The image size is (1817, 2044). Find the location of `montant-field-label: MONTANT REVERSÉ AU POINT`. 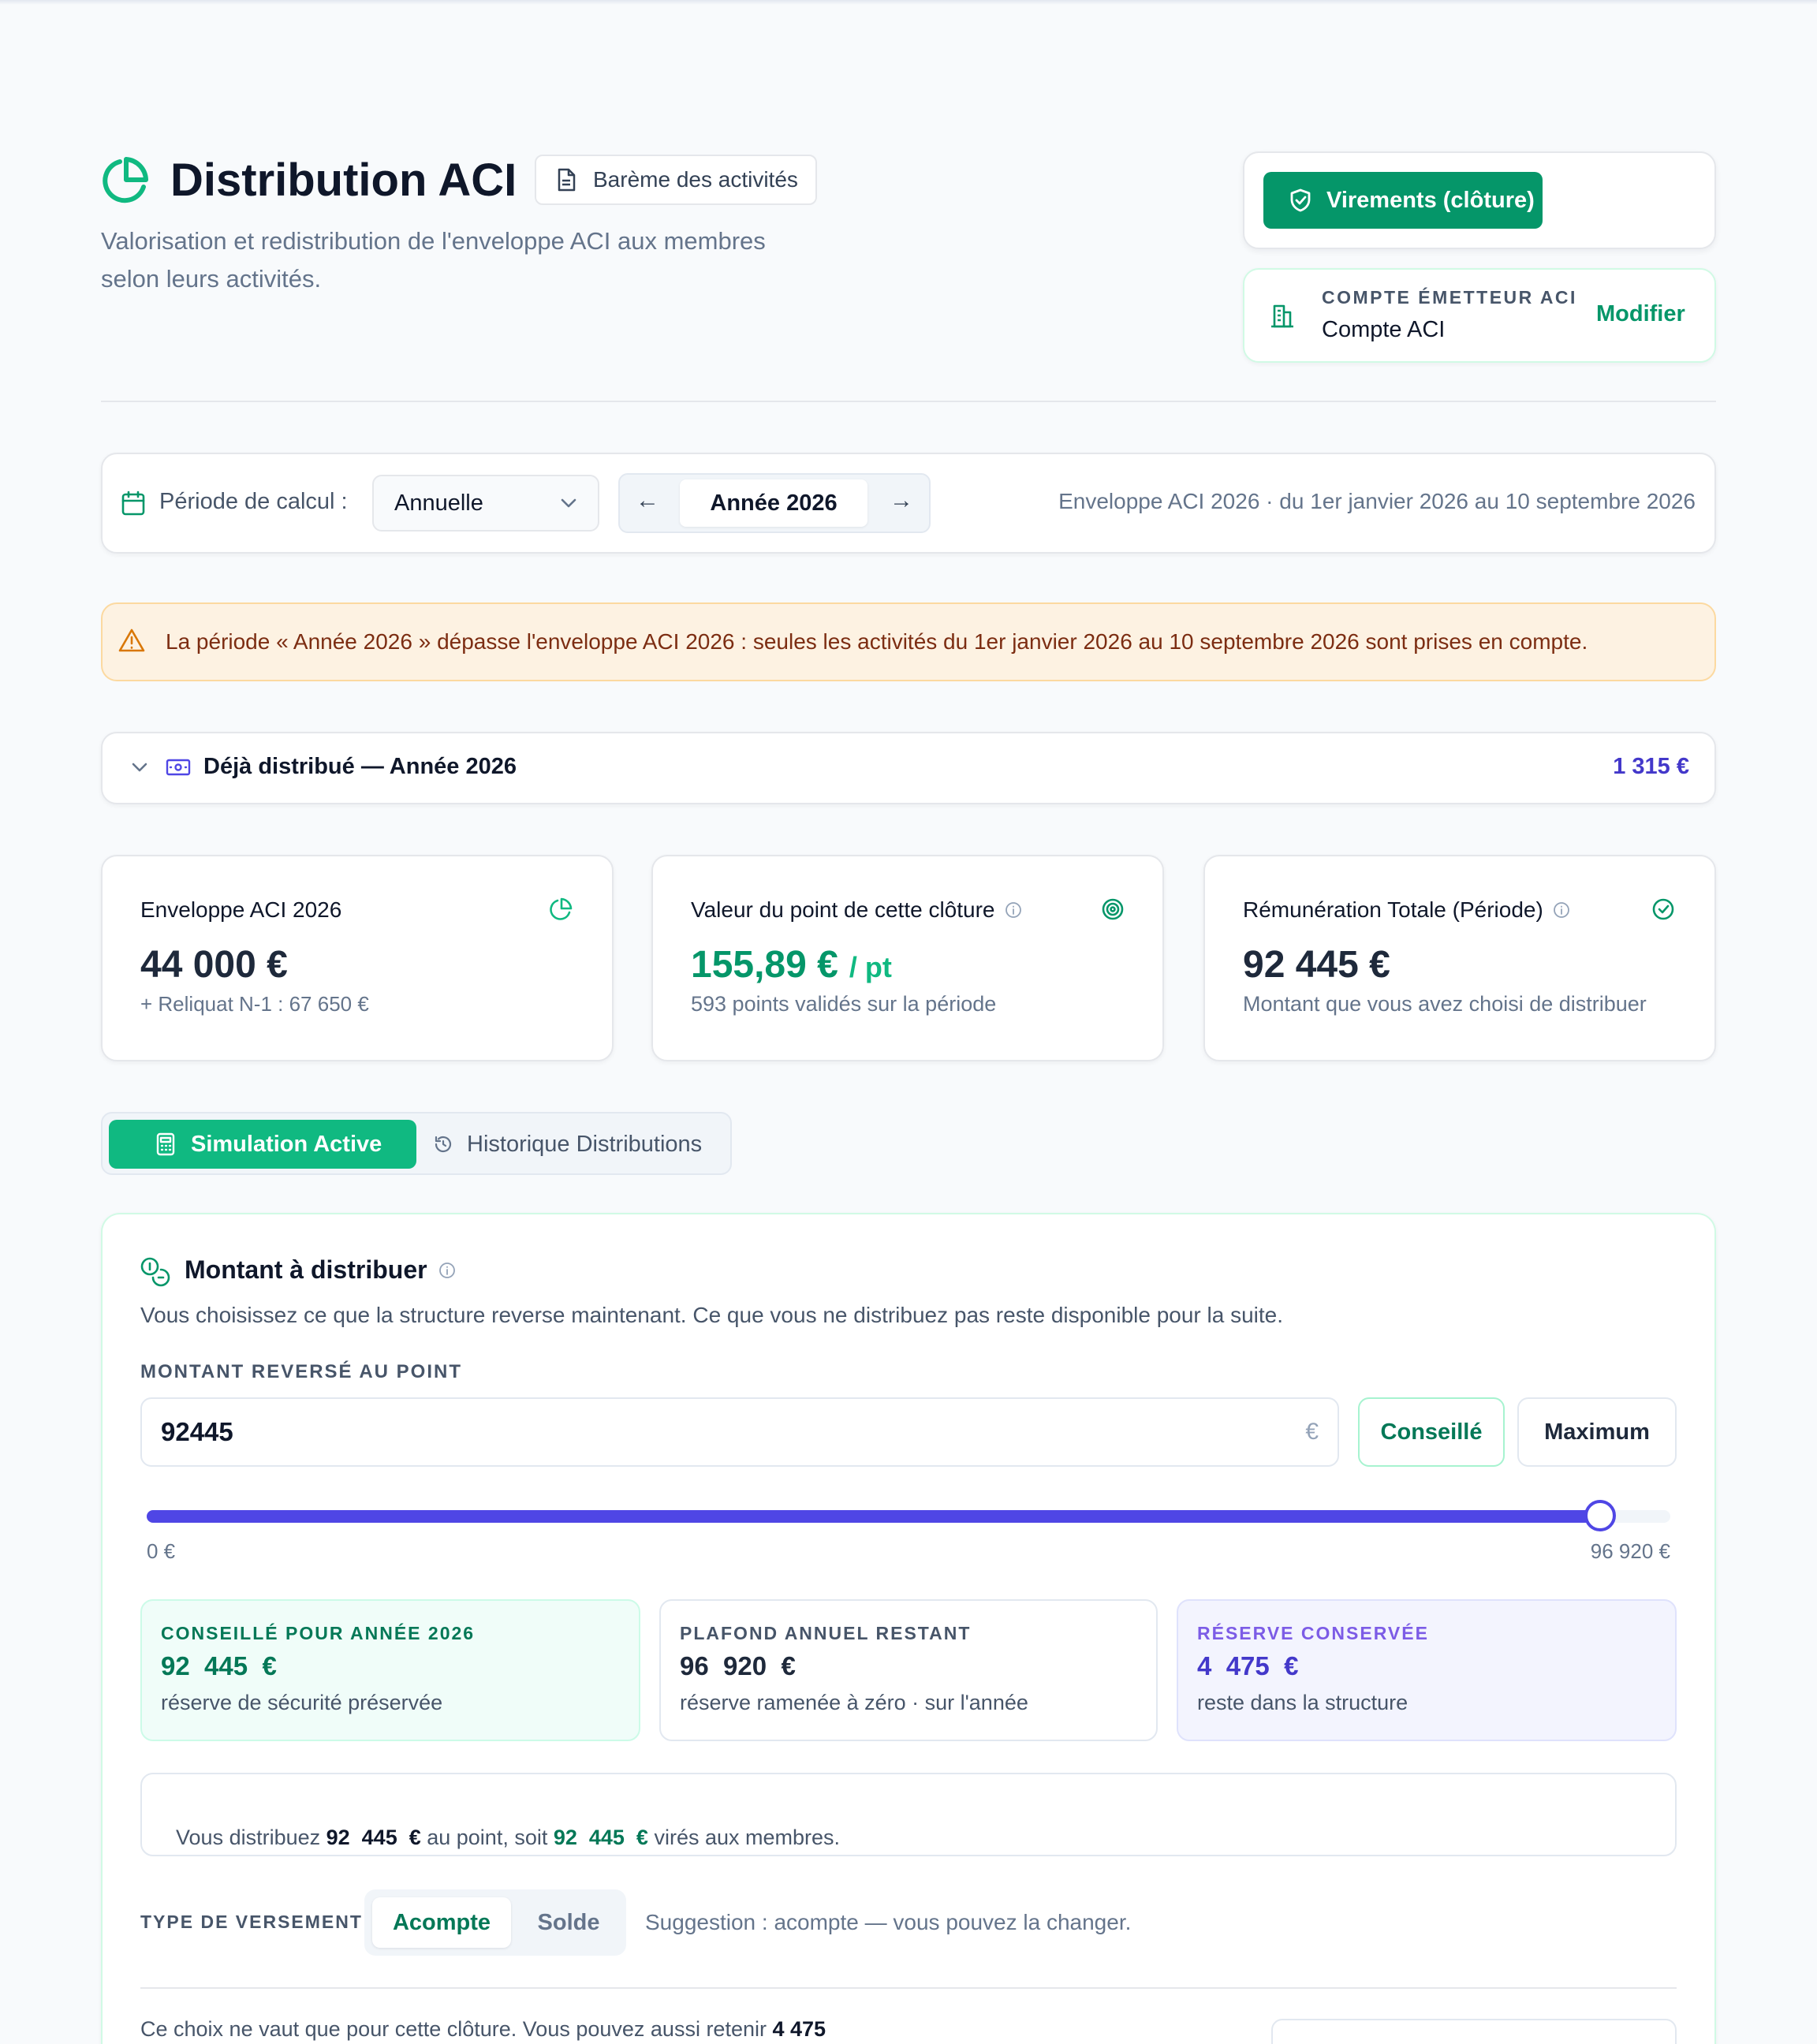

montant-field-label: MONTANT REVERSÉ AU POINT is located at coordinates (301, 1371).